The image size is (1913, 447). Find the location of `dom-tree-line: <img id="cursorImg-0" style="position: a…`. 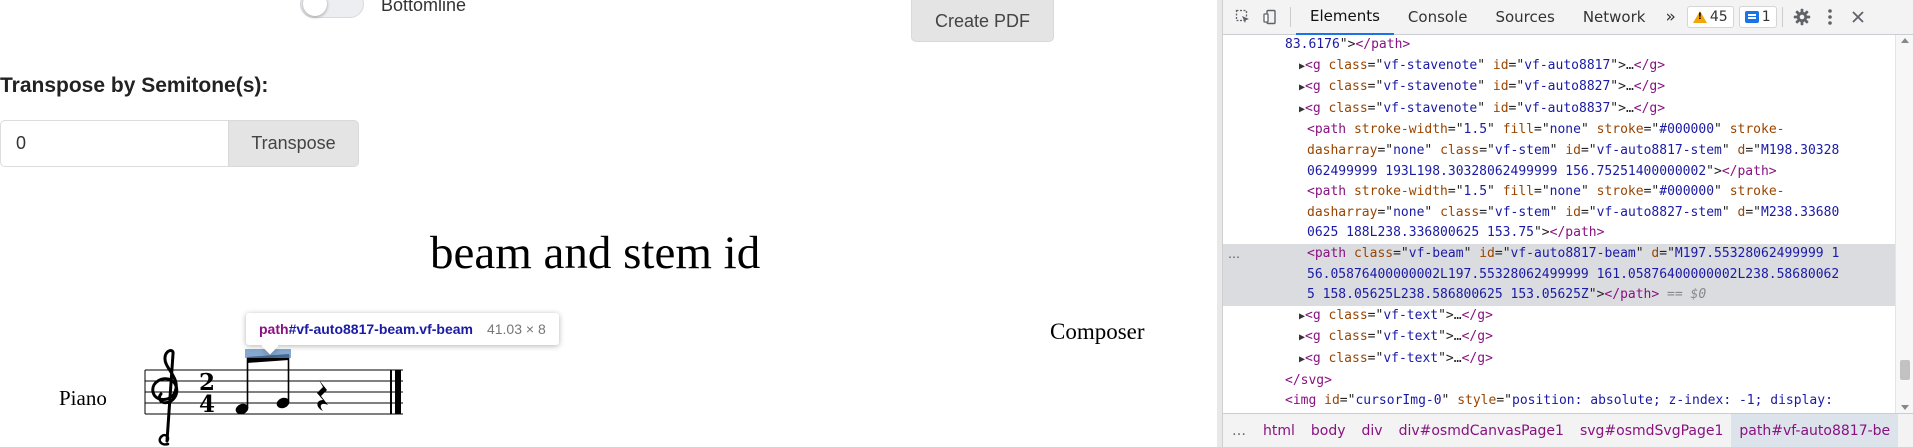

dom-tree-line: <img id="cursorImg-0" style="position: a… is located at coordinates (1559, 401).